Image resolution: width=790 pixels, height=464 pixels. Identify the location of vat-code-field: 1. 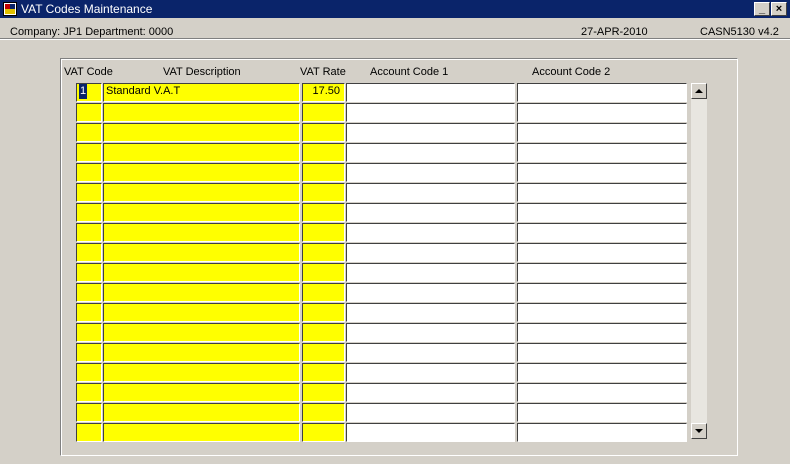
(89, 92).